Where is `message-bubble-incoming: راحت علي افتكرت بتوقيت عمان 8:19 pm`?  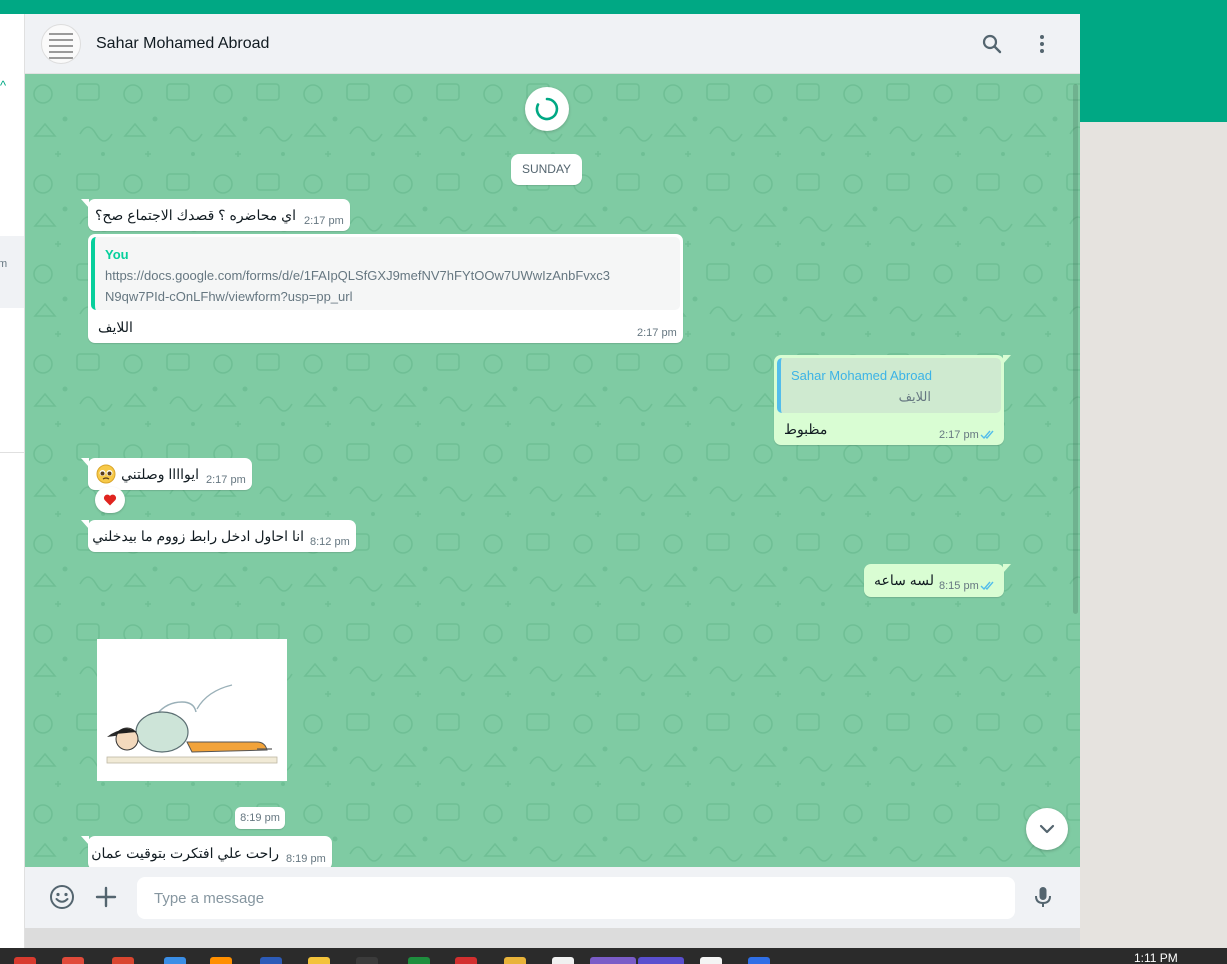 message-bubble-incoming: راحت علي افتكرت بتوقيت عمان 8:19 pm is located at coordinates (206, 851).